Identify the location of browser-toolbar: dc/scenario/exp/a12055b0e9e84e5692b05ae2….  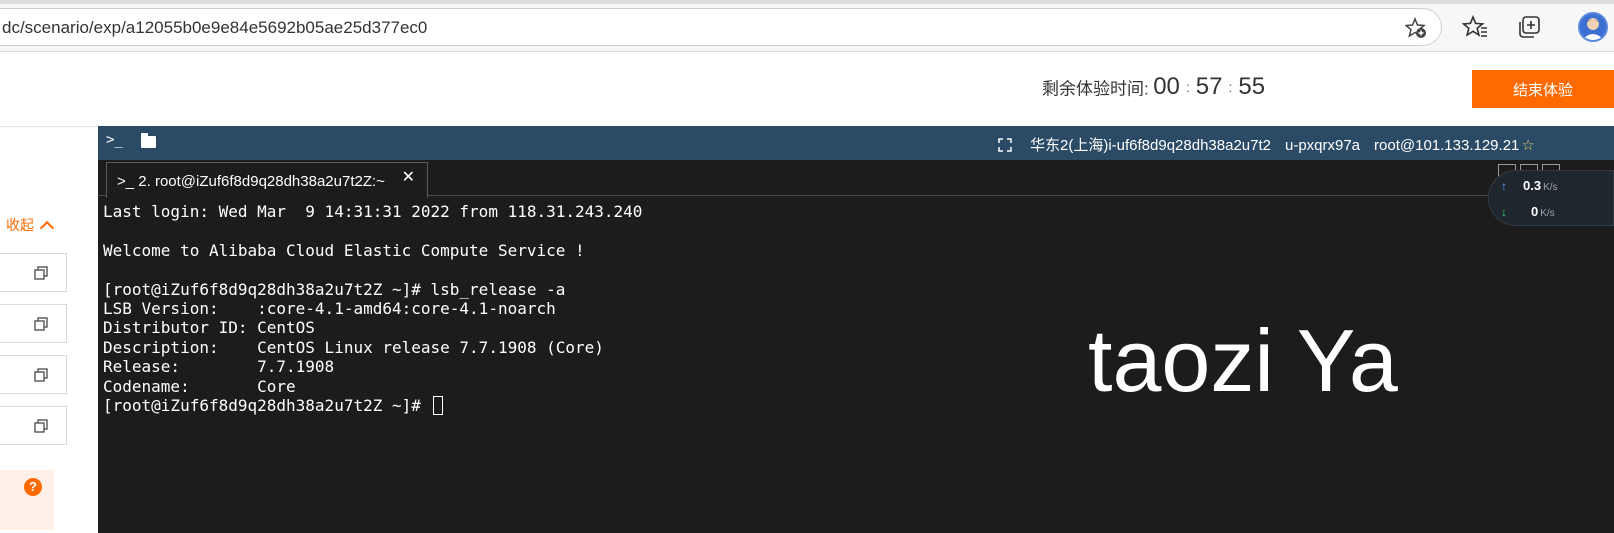
(807, 26).